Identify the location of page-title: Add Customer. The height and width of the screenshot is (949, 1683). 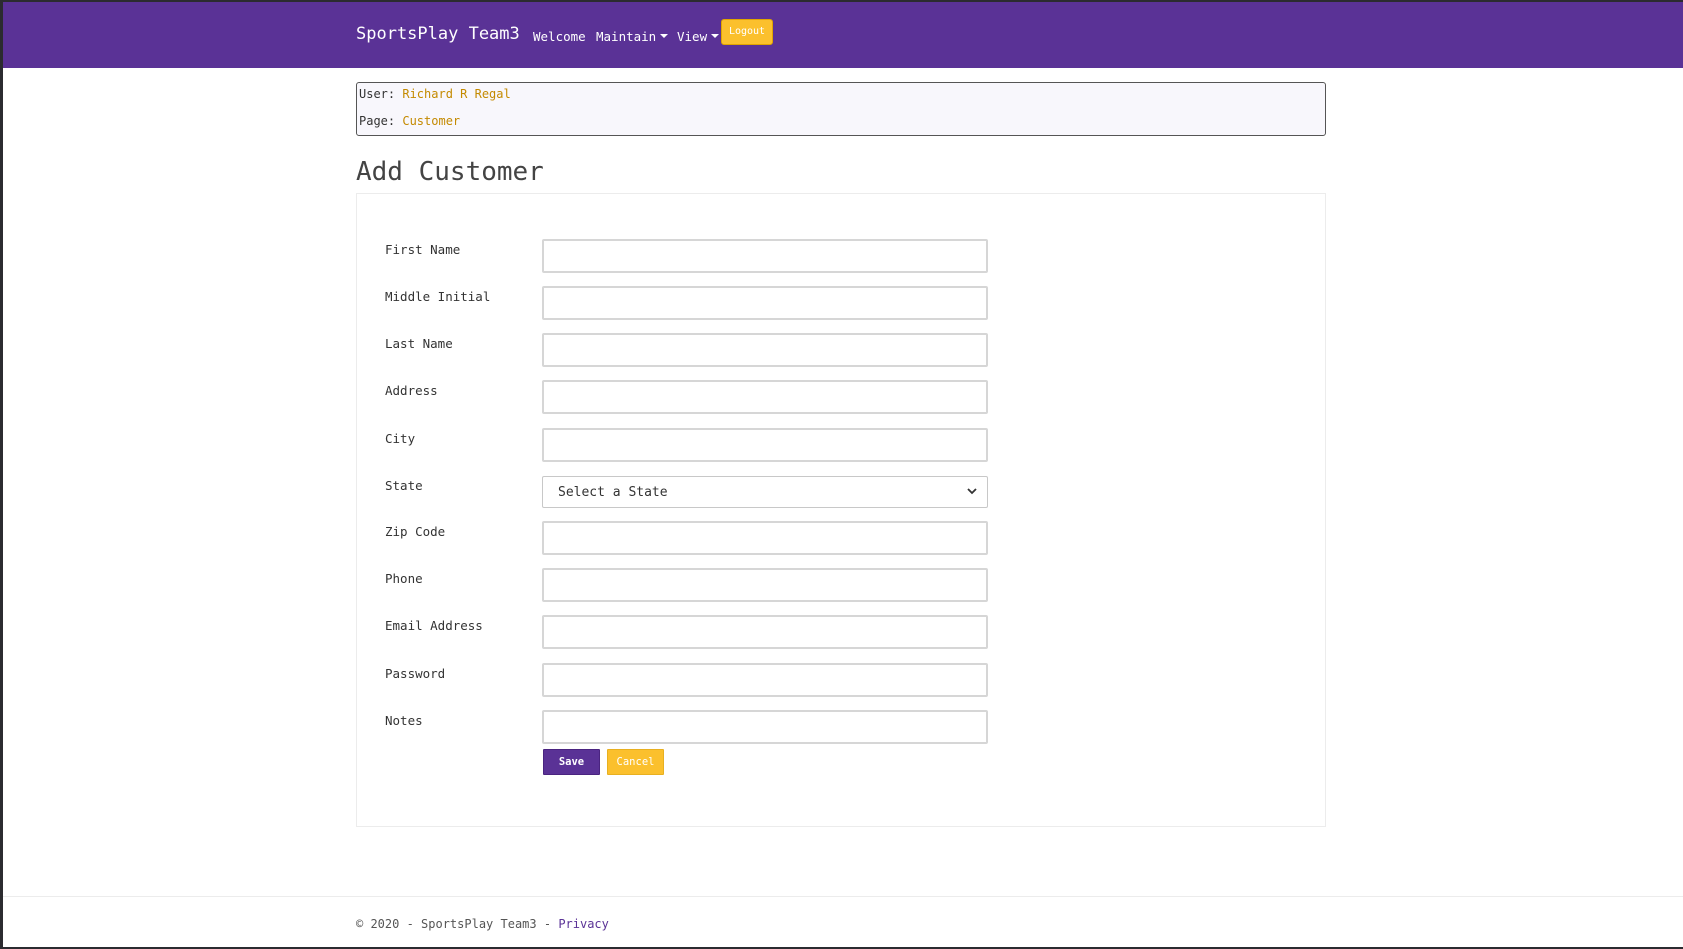
(450, 172).